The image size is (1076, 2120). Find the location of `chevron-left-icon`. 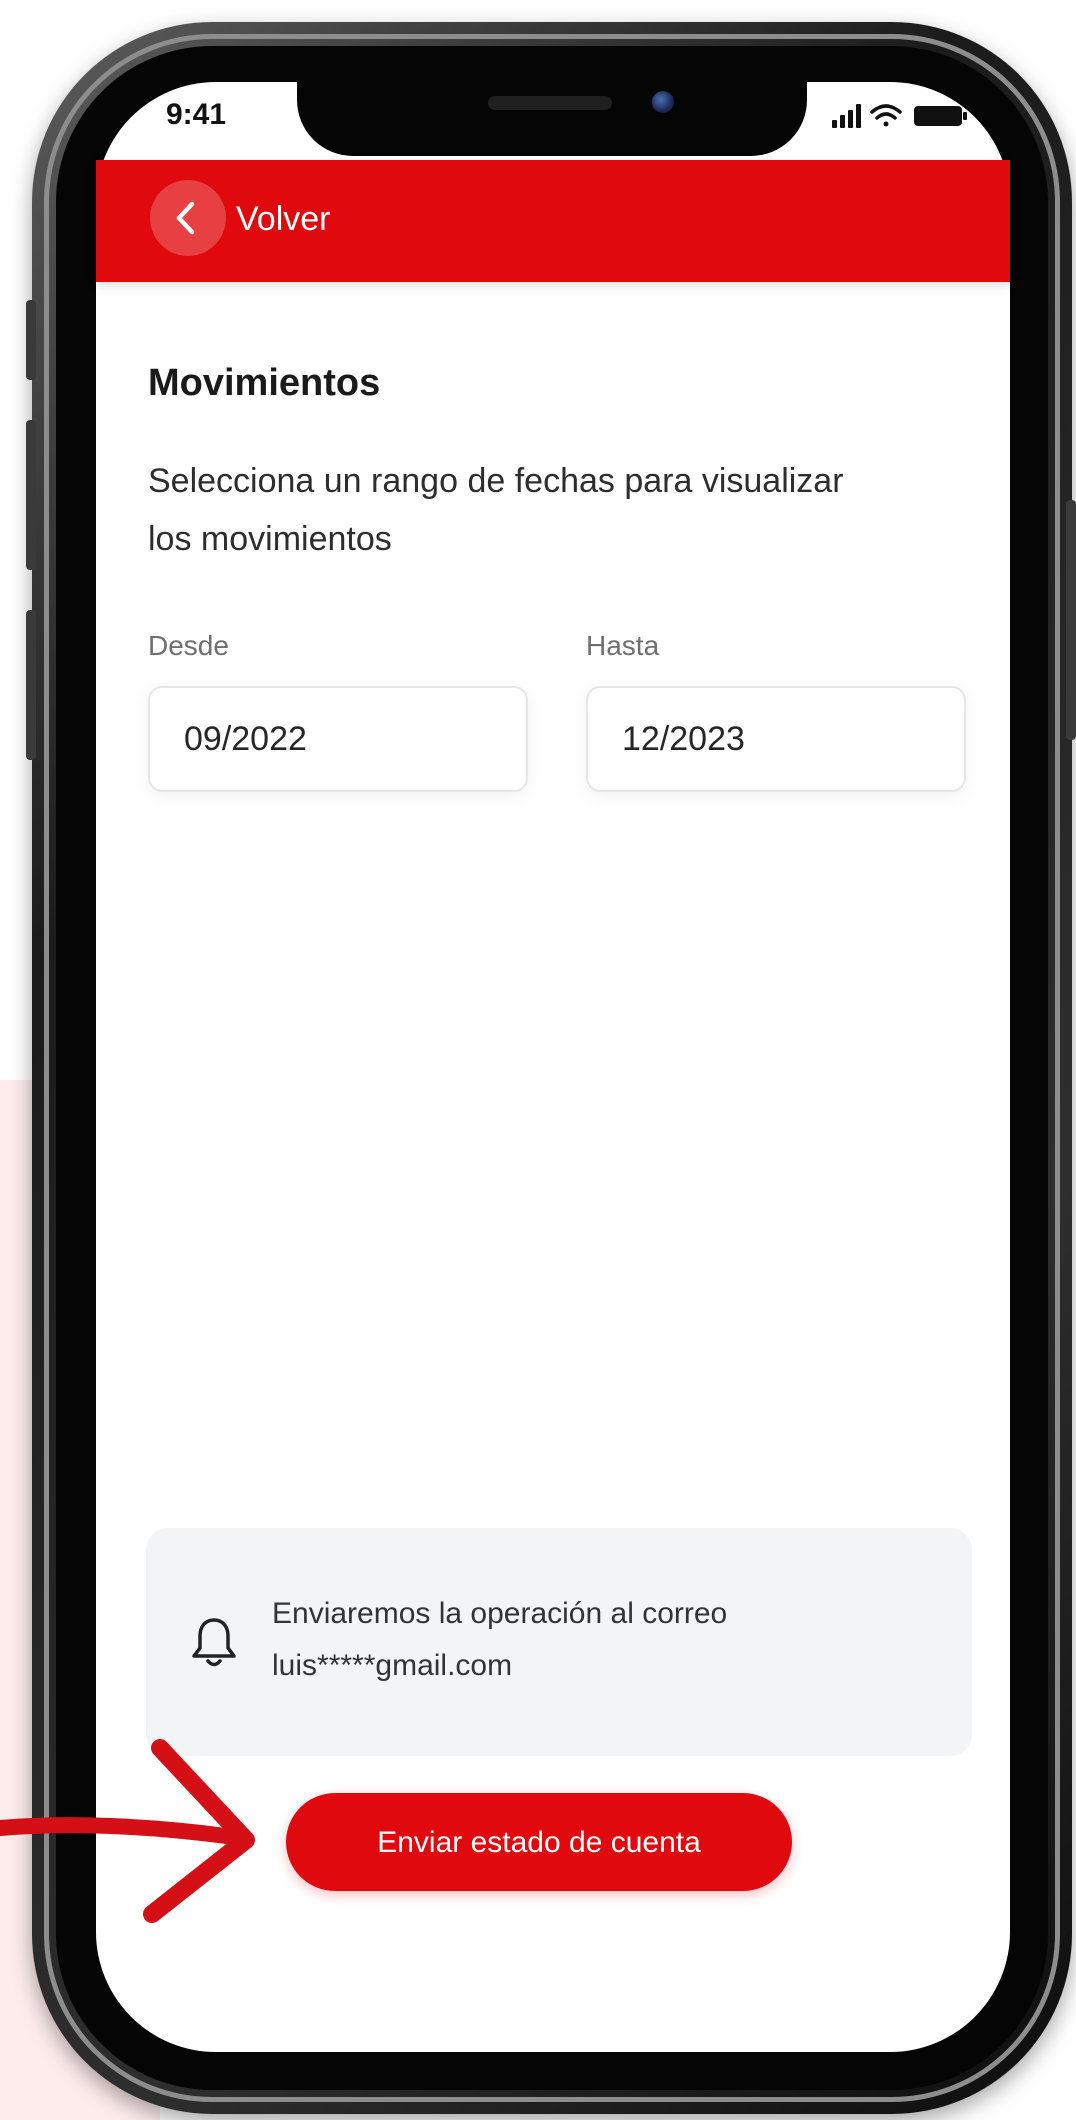

chevron-left-icon is located at coordinates (185, 218).